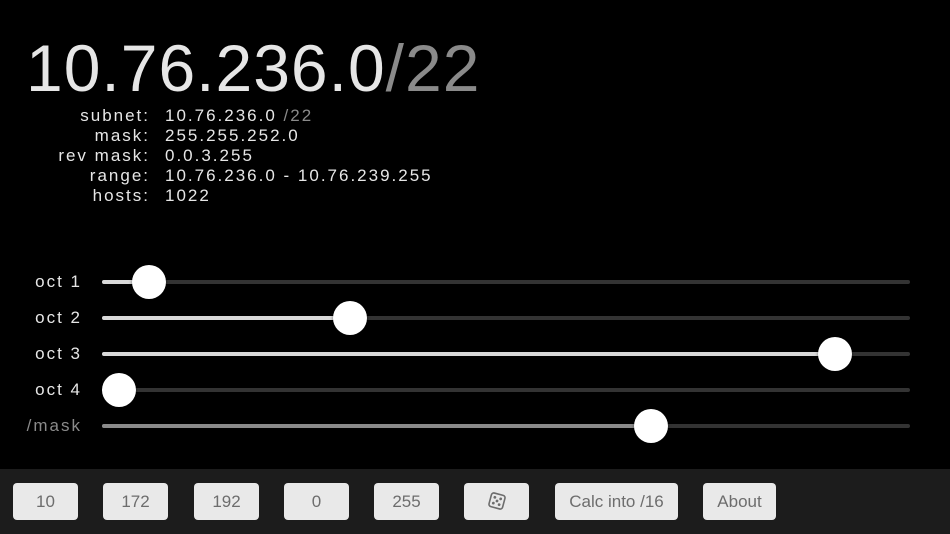  Describe the element at coordinates (377, 426) in the screenshot. I see `slider-fill-mask` at that location.